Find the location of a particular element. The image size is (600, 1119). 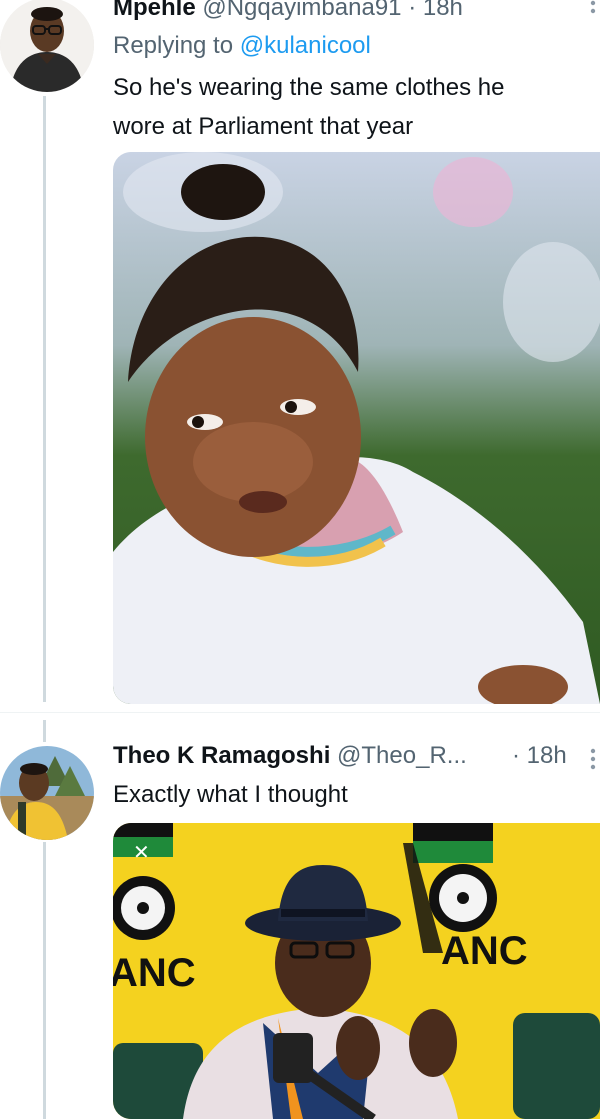

author-name: Mpehle is located at coordinates (154, 10).